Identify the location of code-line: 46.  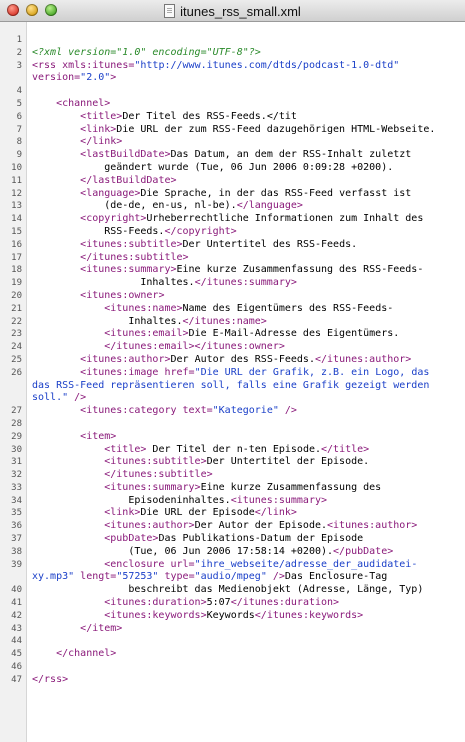
(232, 667).